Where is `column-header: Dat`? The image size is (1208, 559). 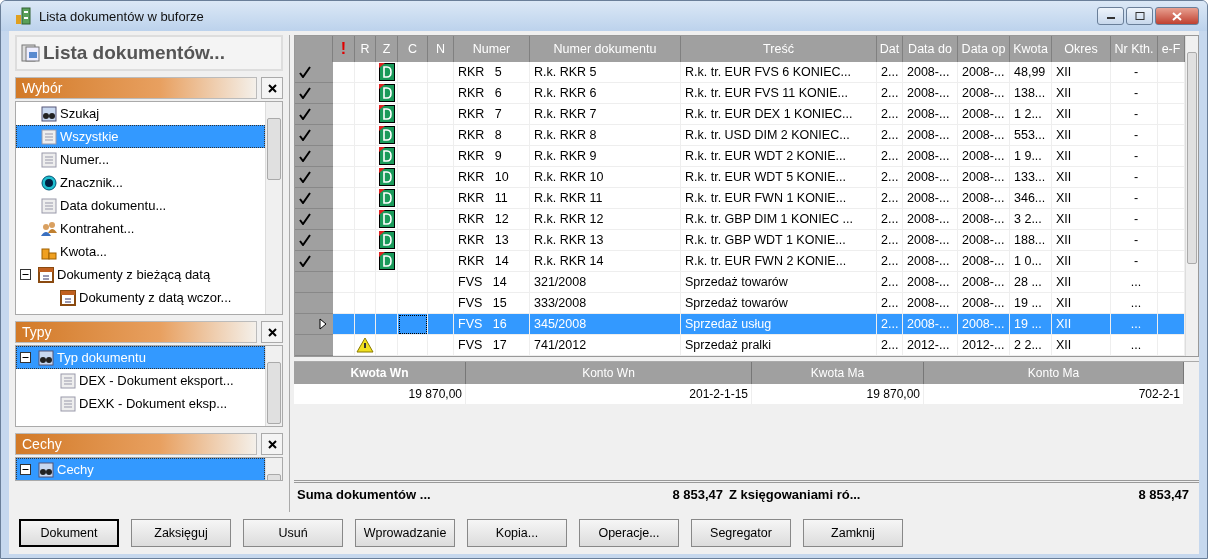 column-header: Dat is located at coordinates (890, 49).